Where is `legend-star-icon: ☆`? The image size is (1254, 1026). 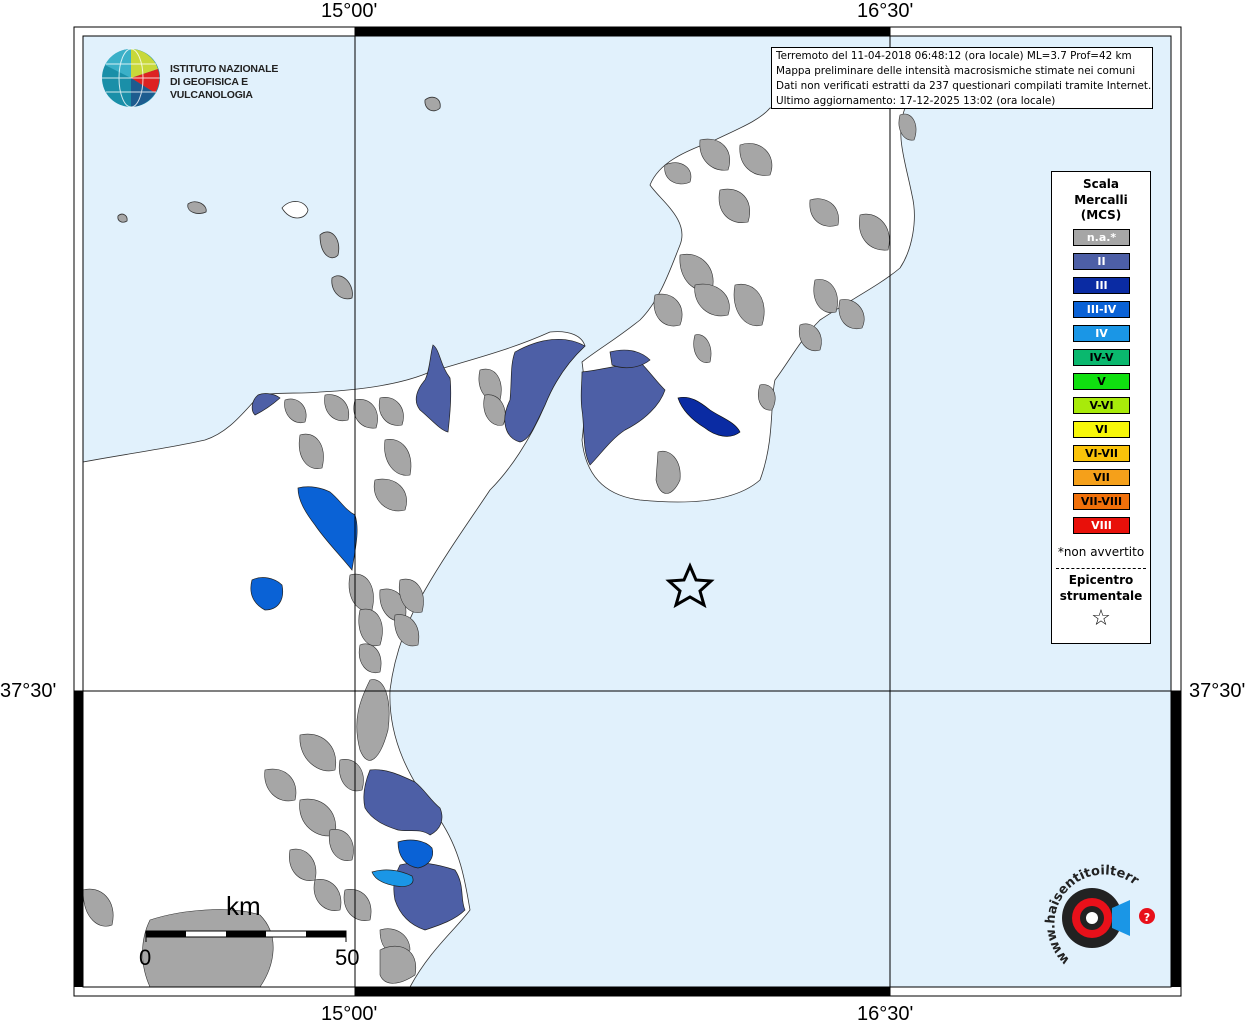 legend-star-icon: ☆ is located at coordinates (1101, 618).